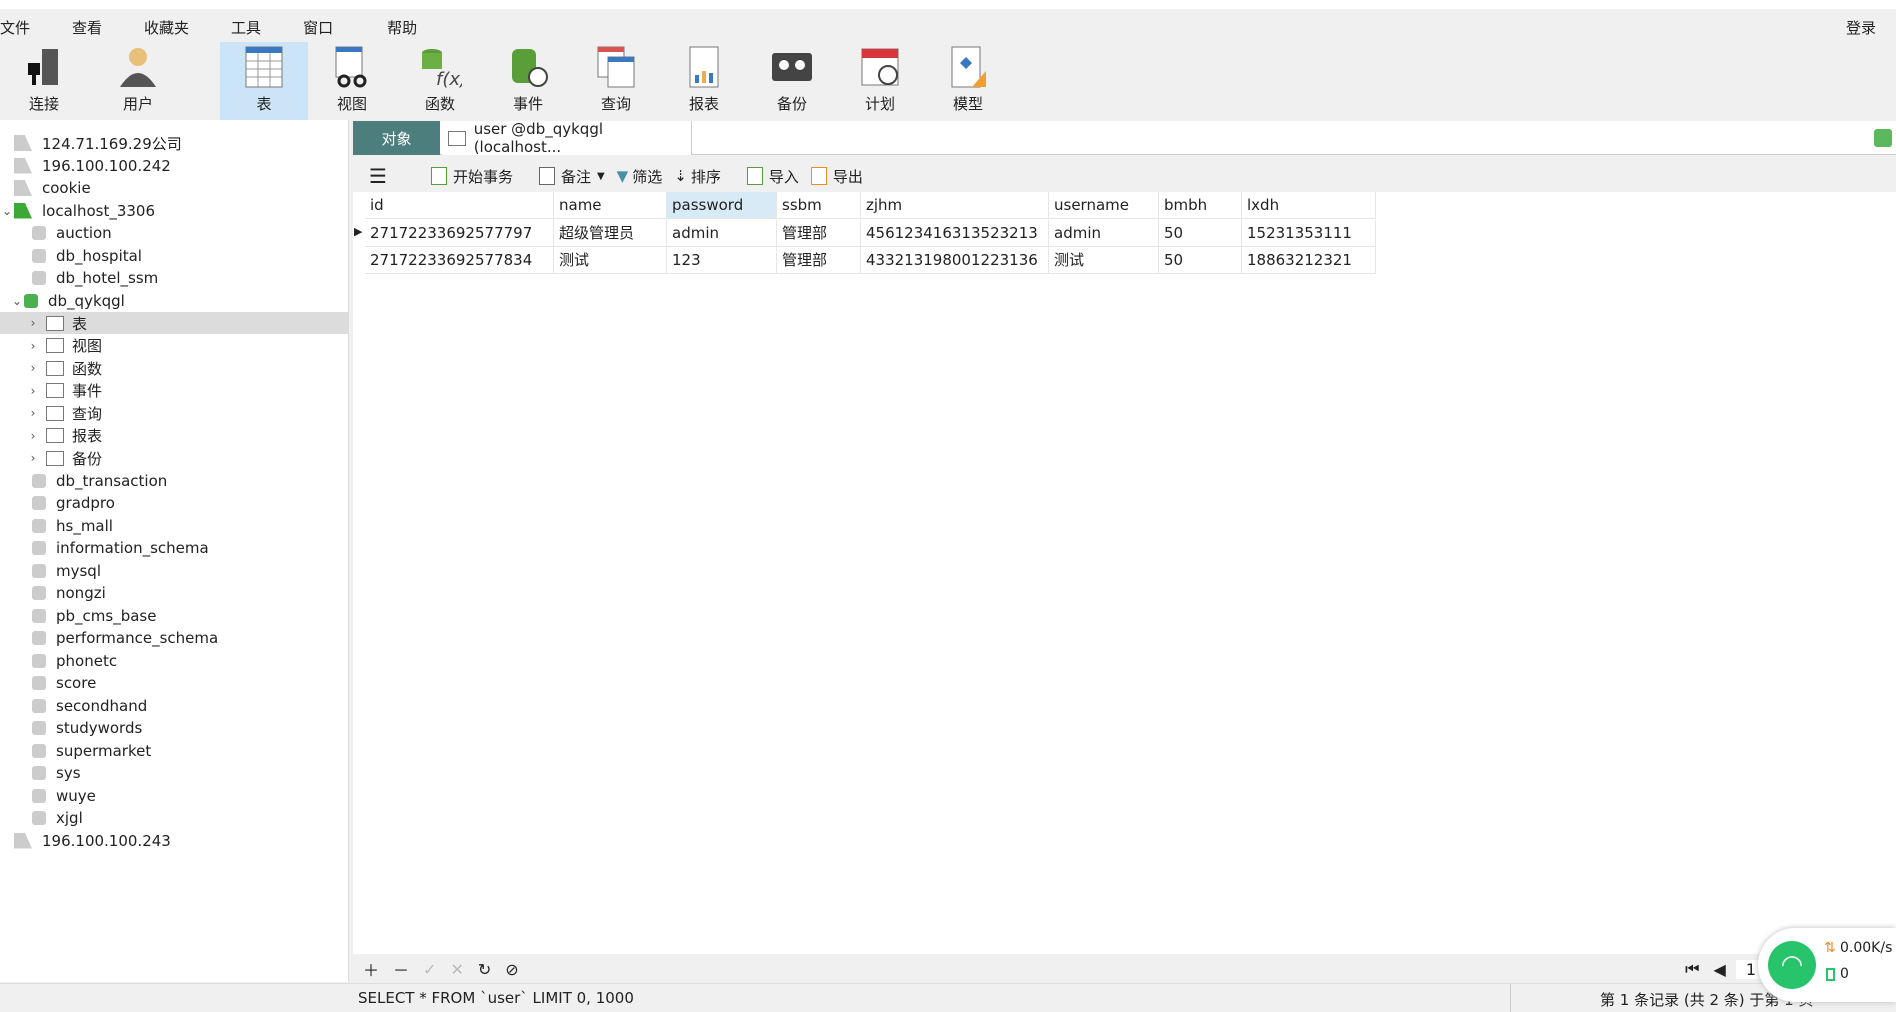 This screenshot has height=1012, width=1896. What do you see at coordinates (174, 278) in the screenshot?
I see `tree-database: db_hotel_ssm` at bounding box center [174, 278].